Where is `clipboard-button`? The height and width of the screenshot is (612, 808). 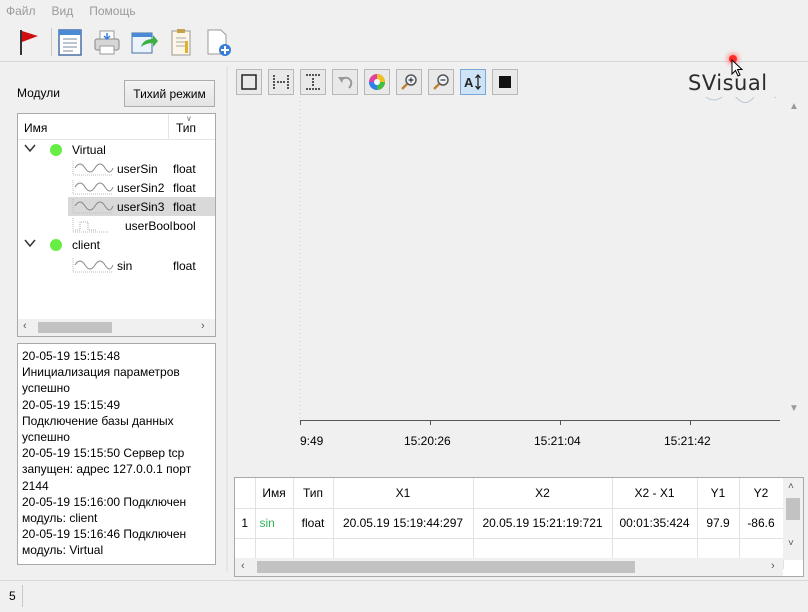 clipboard-button is located at coordinates (181, 42).